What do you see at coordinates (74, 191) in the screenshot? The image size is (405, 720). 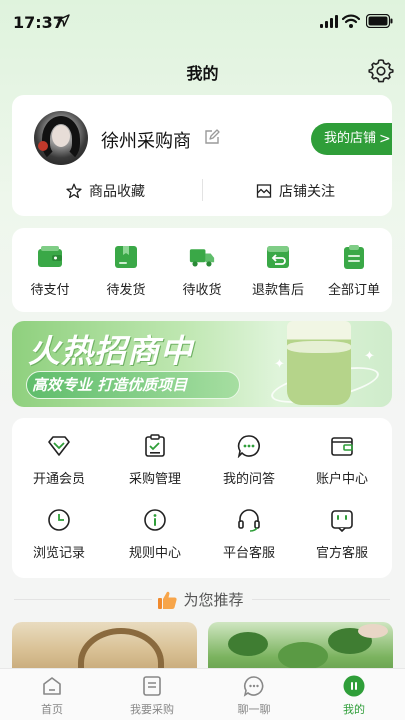 I see `star-icon` at bounding box center [74, 191].